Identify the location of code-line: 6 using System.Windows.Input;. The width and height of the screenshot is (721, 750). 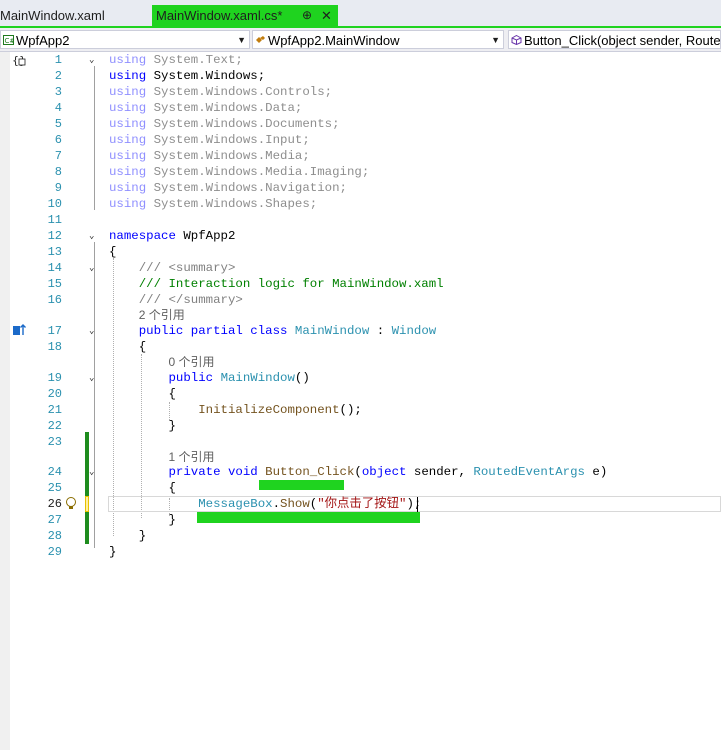
(360, 140).